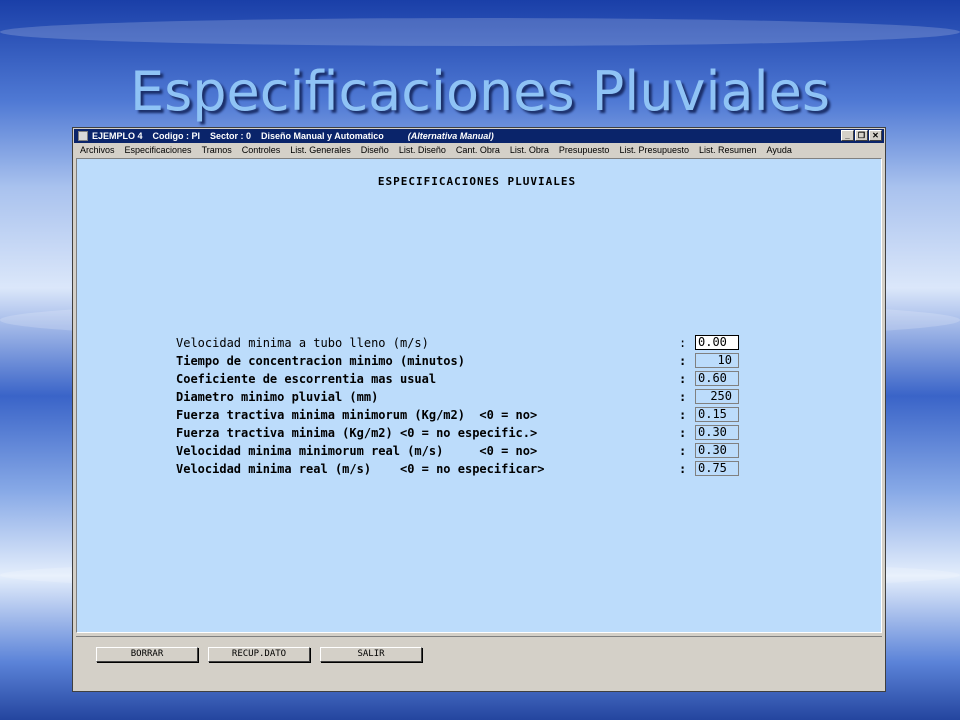 The image size is (960, 720). Describe the element at coordinates (477, 181) in the screenshot. I see `form-heading: ESPECIFICACIONES PLUVIALES` at that location.